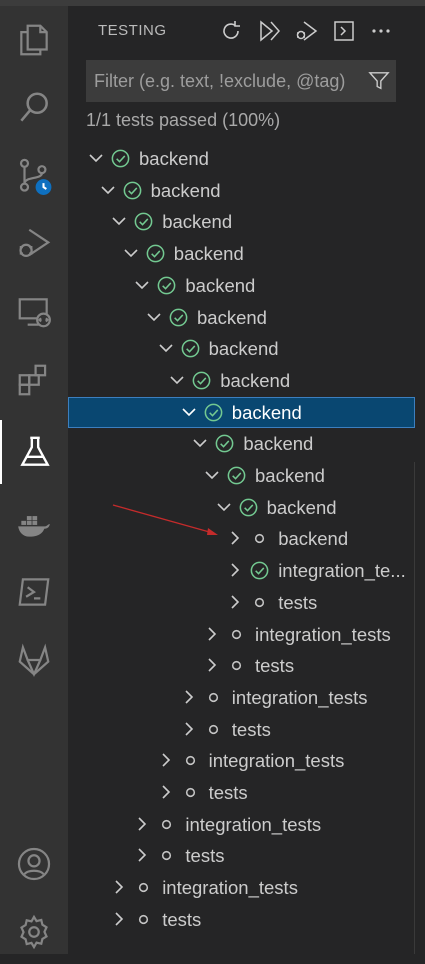  I want to click on more-actions-button, so click(381, 31).